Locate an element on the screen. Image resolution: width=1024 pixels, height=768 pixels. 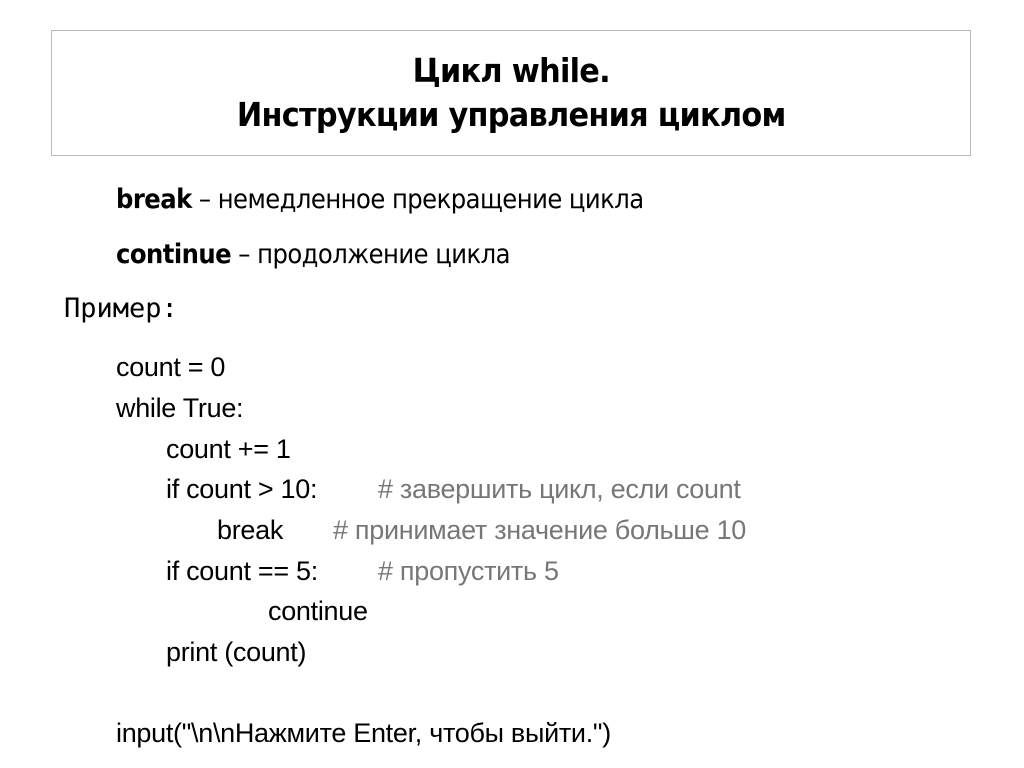
code-line: input("\n\nНажмите Enter, чтобы выйти.") is located at coordinates (363, 733).